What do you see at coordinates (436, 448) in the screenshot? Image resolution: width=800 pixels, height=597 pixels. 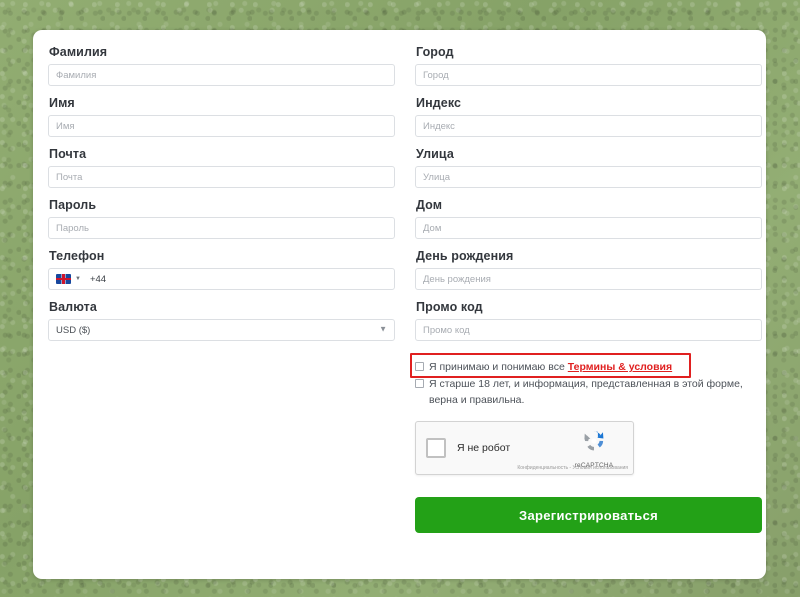 I see `checkbox-recaptcha` at bounding box center [436, 448].